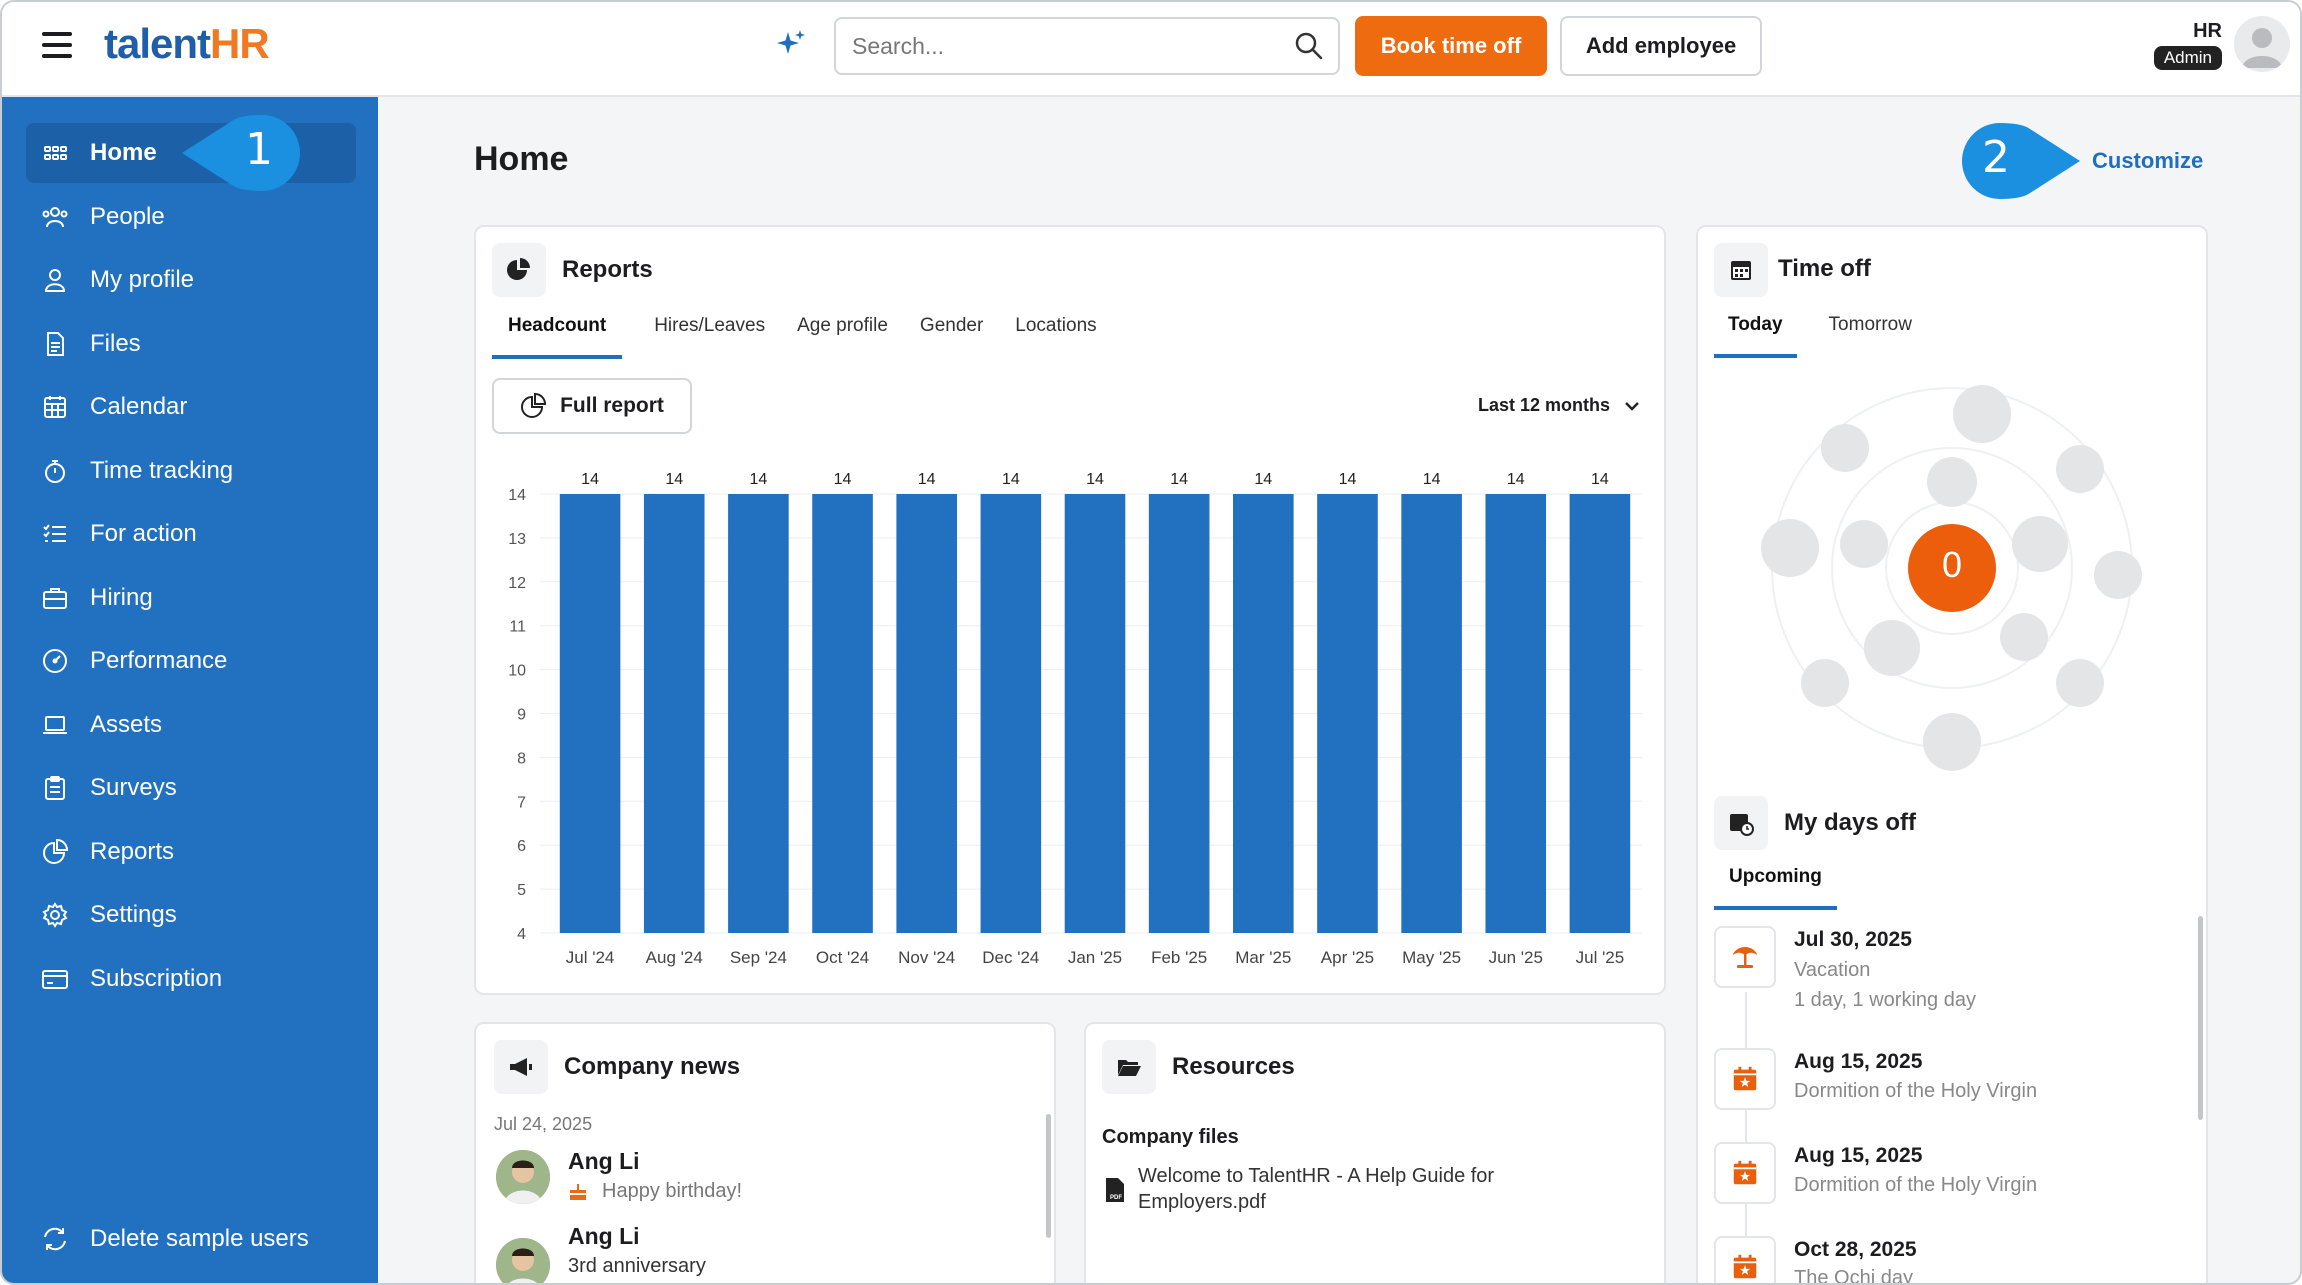 The height and width of the screenshot is (1285, 2302). I want to click on full-report-button: Full report, so click(592, 406).